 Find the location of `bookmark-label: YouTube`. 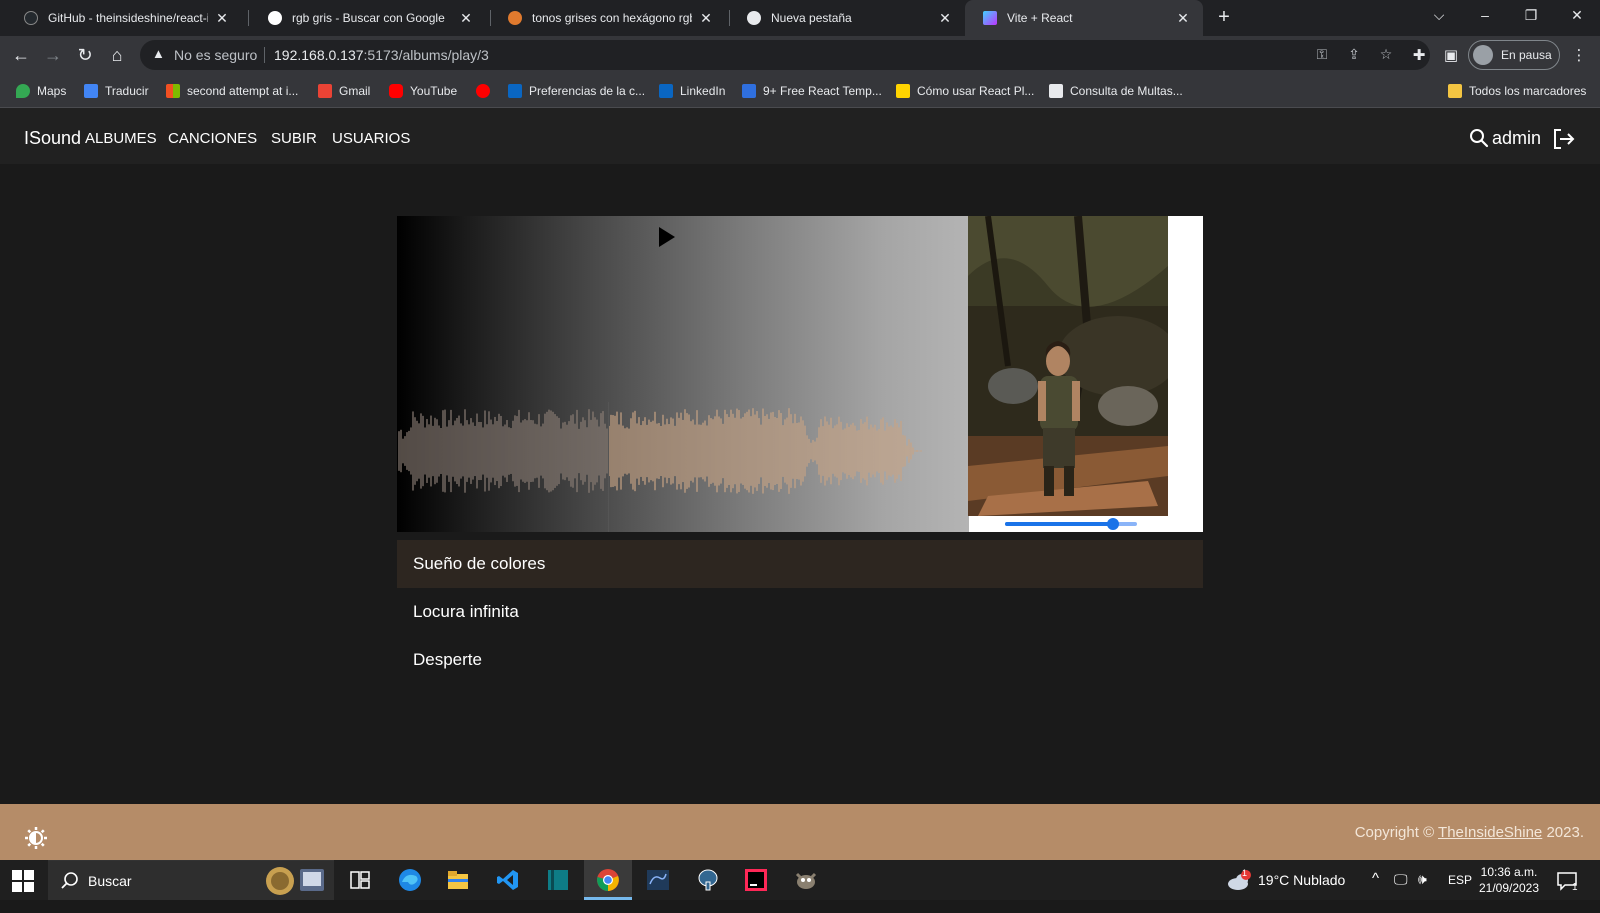

bookmark-label: YouTube is located at coordinates (434, 91).